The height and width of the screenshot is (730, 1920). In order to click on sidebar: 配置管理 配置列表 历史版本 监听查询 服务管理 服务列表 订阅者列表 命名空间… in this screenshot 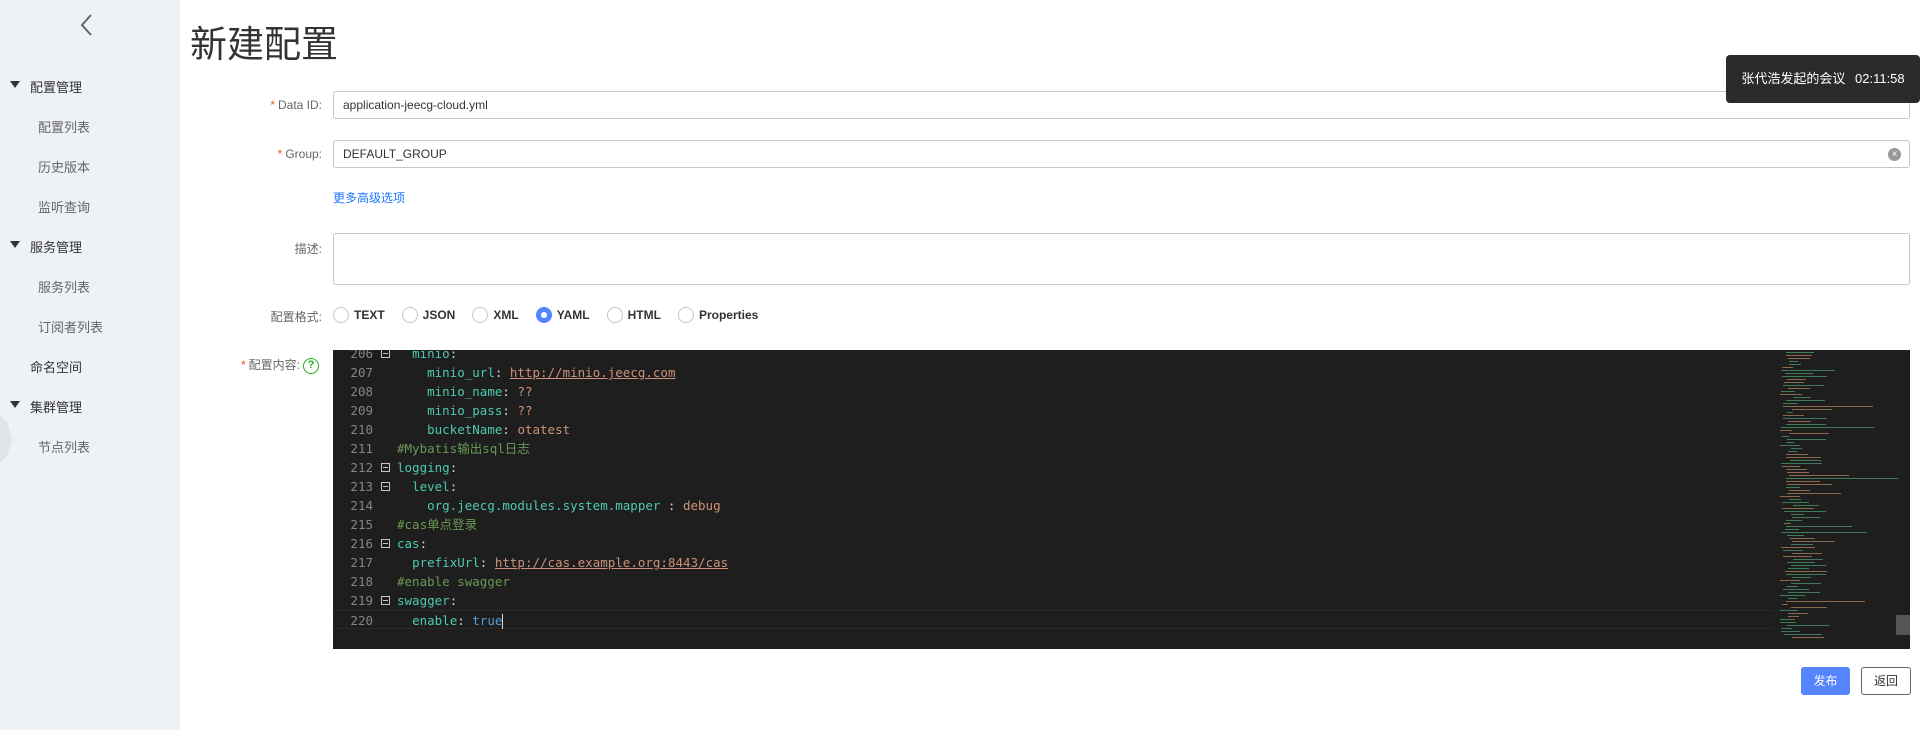, I will do `click(90, 365)`.